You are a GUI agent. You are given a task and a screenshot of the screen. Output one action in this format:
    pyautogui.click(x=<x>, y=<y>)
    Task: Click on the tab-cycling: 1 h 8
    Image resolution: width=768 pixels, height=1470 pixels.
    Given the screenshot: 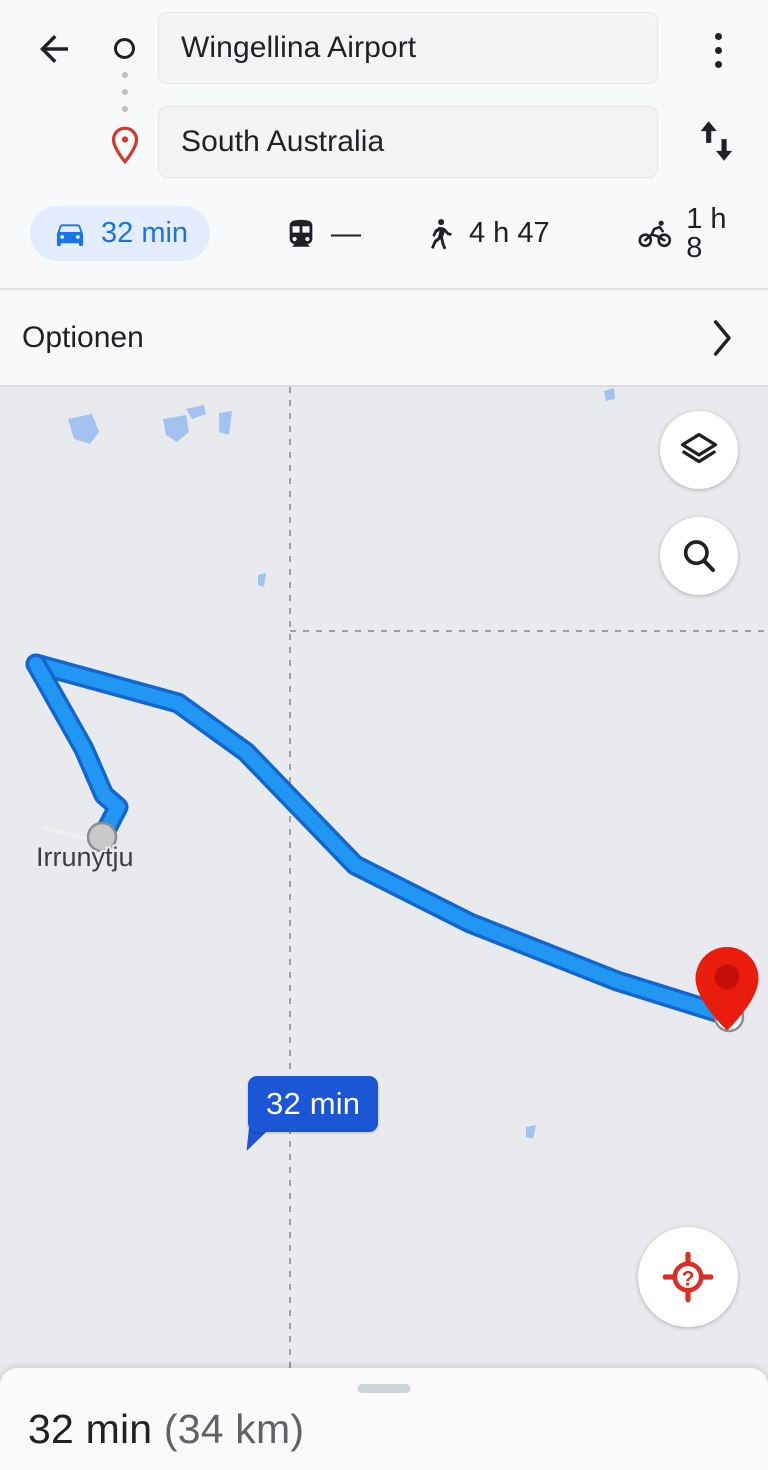 What is the action you would take?
    pyautogui.click(x=692, y=233)
    